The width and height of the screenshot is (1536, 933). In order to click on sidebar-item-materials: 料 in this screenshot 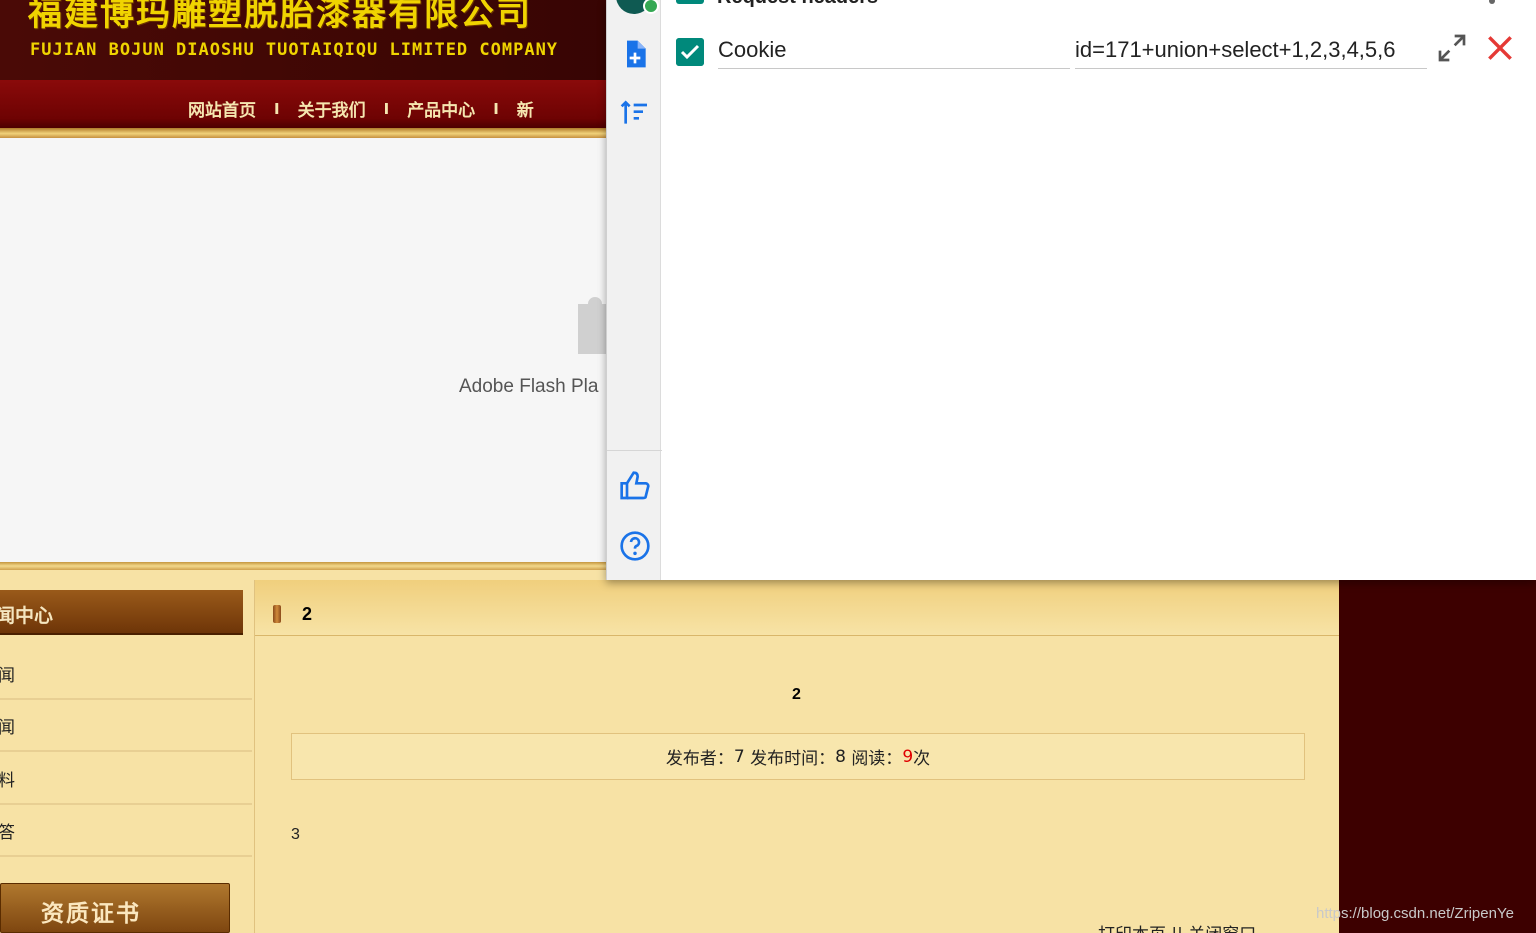, I will do `click(126, 779)`.